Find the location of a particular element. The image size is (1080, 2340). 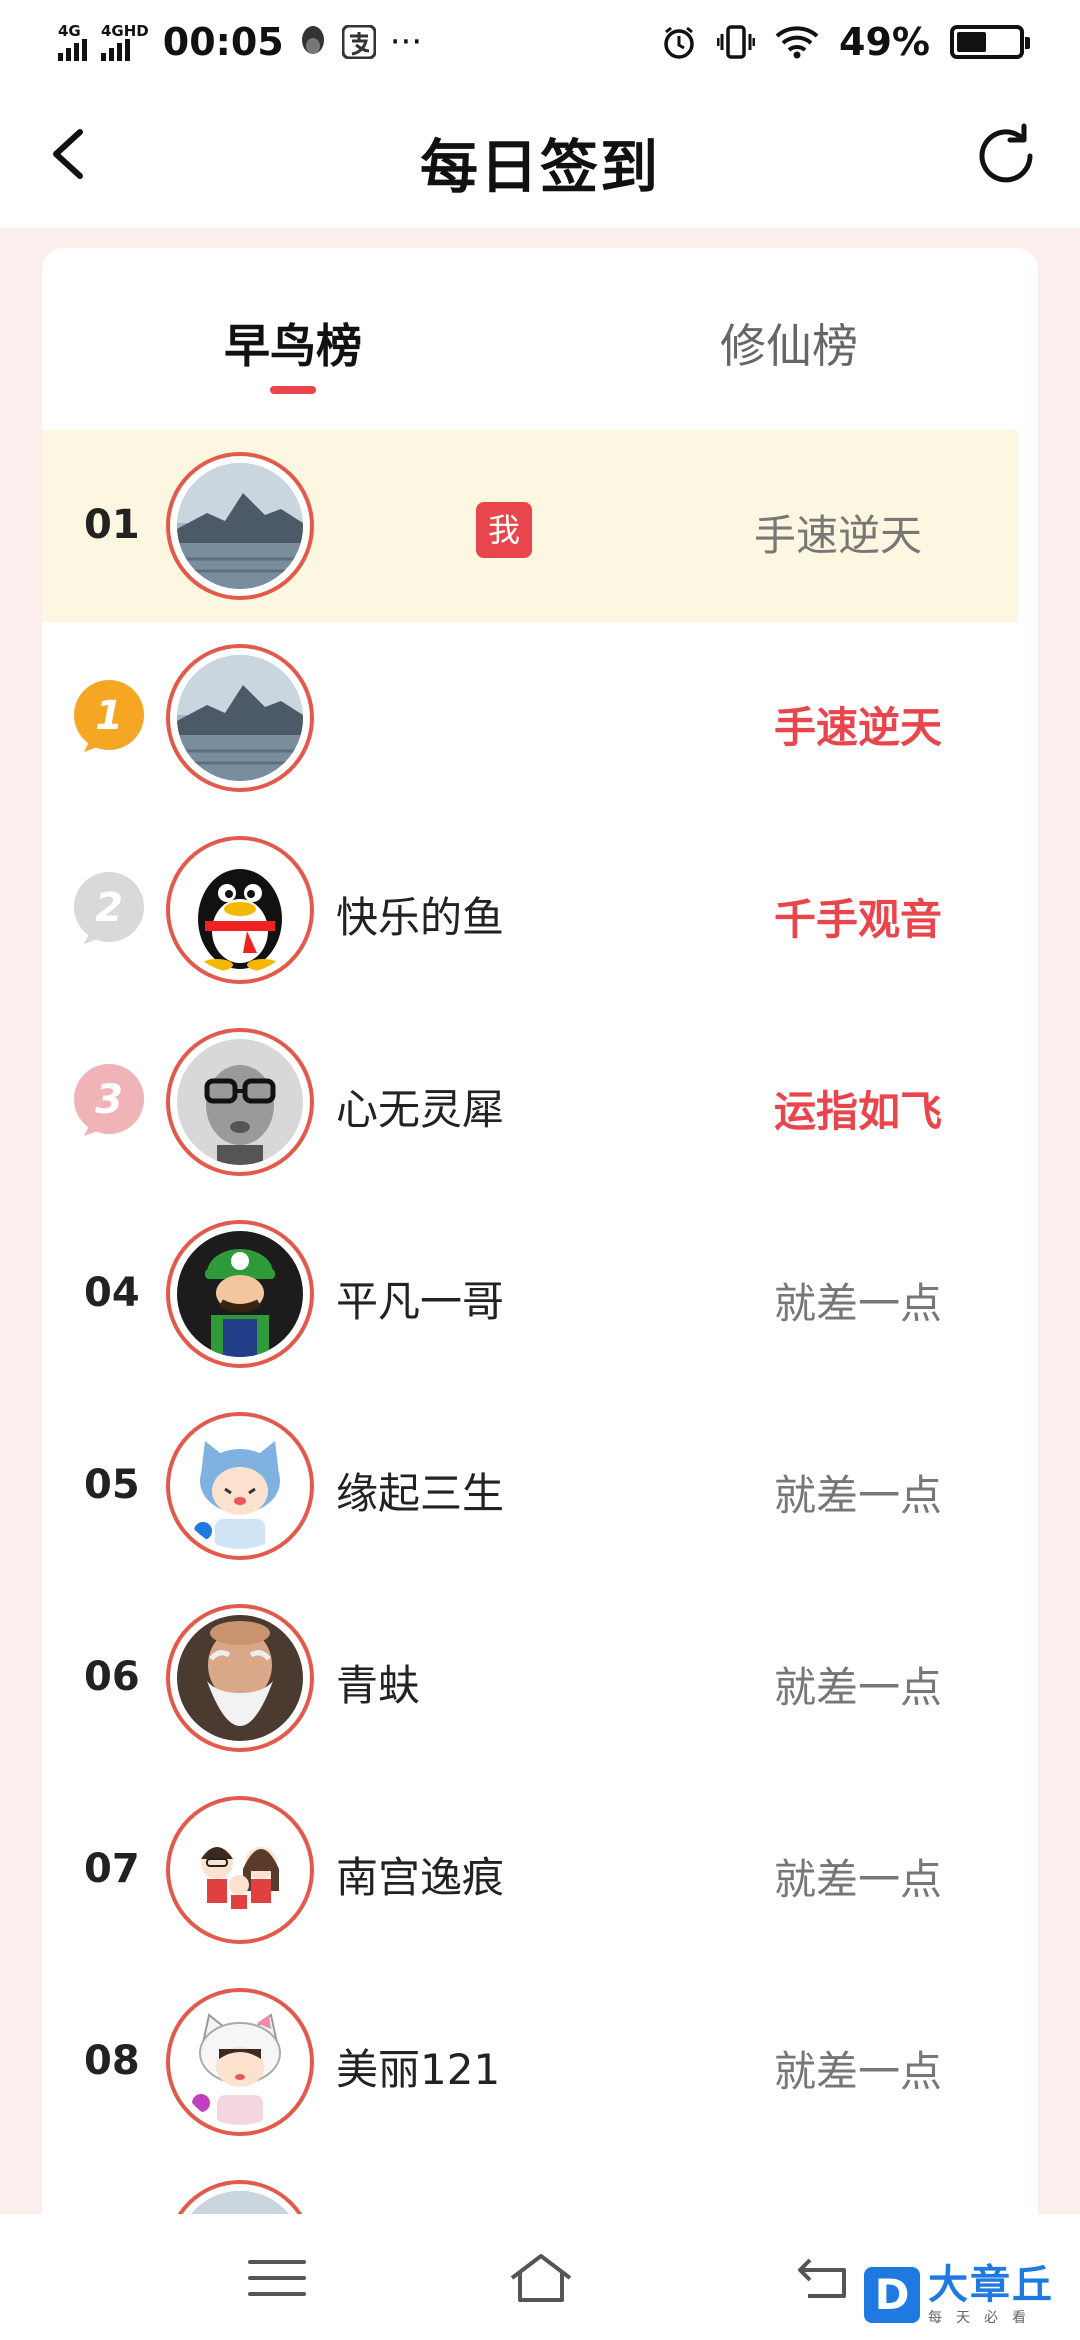

user-name: 平凡一哥 is located at coordinates (420, 1301).